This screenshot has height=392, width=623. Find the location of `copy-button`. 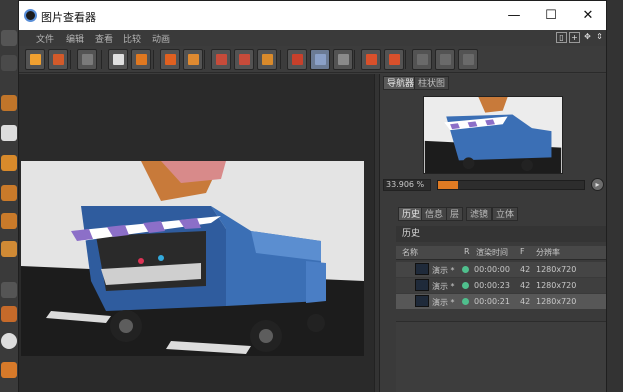

copy-button is located at coordinates (170, 59).